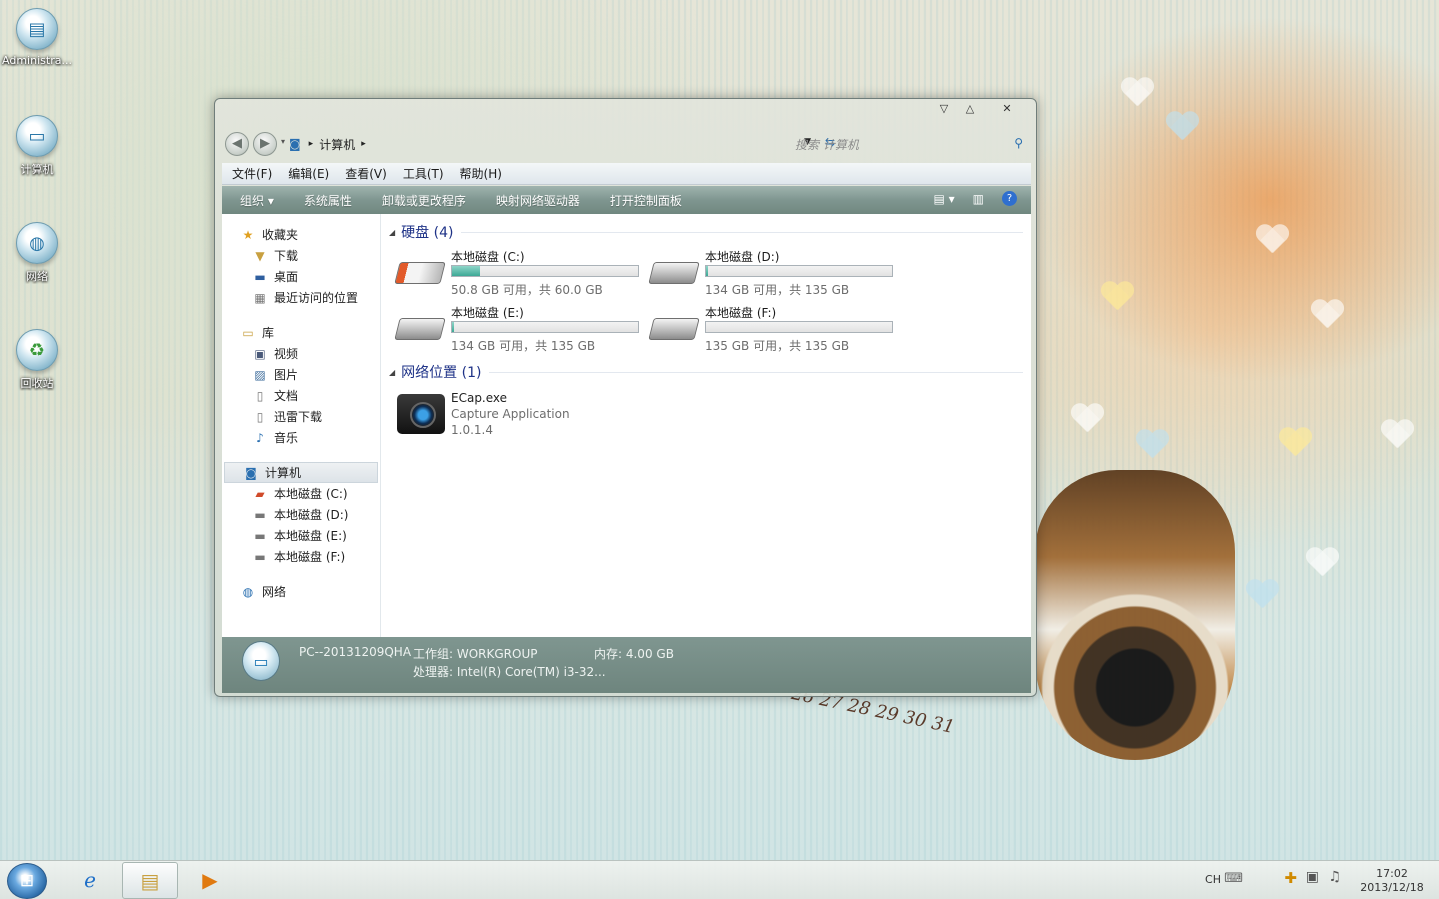 The height and width of the screenshot is (899, 1439). What do you see at coordinates (328, 200) in the screenshot?
I see `system-properties-button: 系统属性` at bounding box center [328, 200].